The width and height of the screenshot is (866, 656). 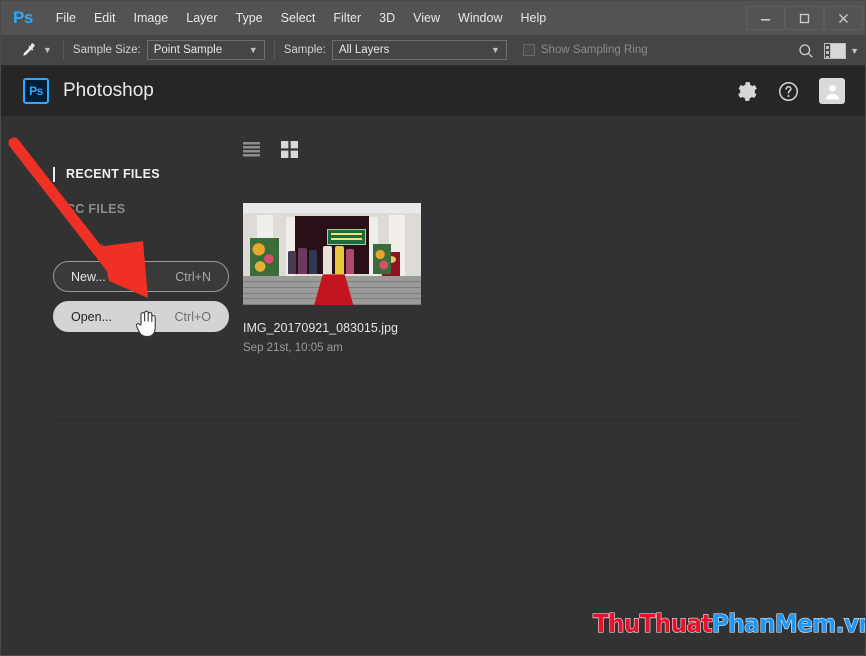 I want to click on view-toggle-group, so click(x=270, y=149).